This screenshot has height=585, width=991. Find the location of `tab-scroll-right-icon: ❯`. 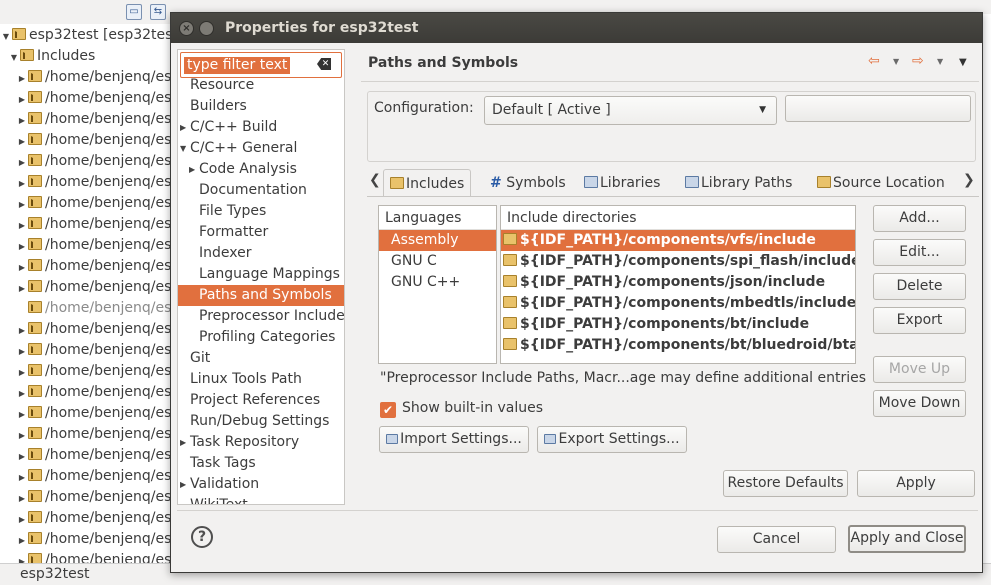

tab-scroll-right-icon: ❯ is located at coordinates (969, 180).